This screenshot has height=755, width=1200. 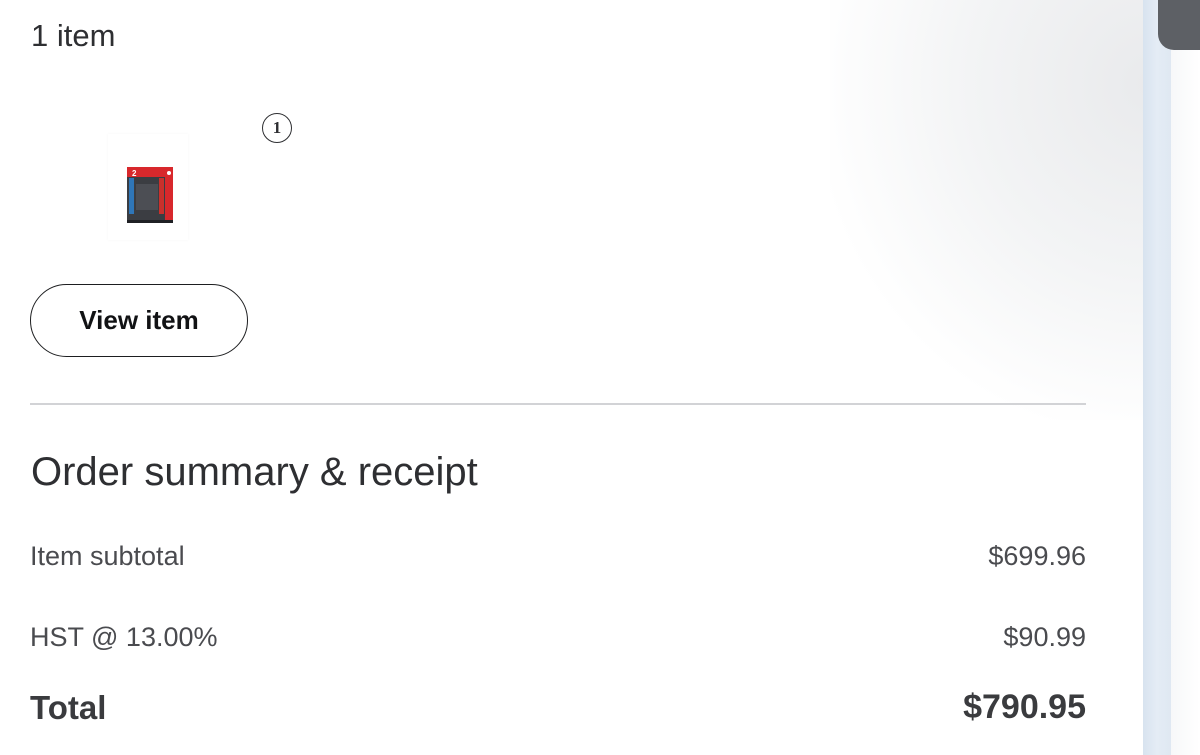 What do you see at coordinates (1179, 25) in the screenshot?
I see `corner-tab` at bounding box center [1179, 25].